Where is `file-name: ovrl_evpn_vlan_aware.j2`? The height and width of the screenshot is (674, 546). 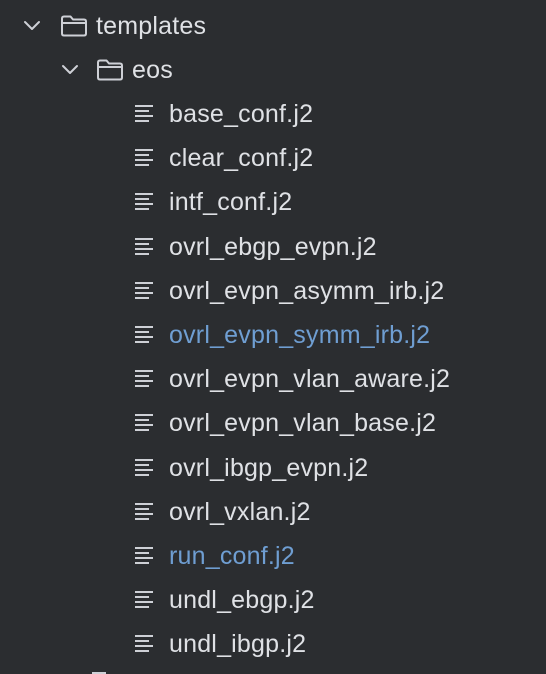 file-name: ovrl_evpn_vlan_aware.j2 is located at coordinates (310, 379).